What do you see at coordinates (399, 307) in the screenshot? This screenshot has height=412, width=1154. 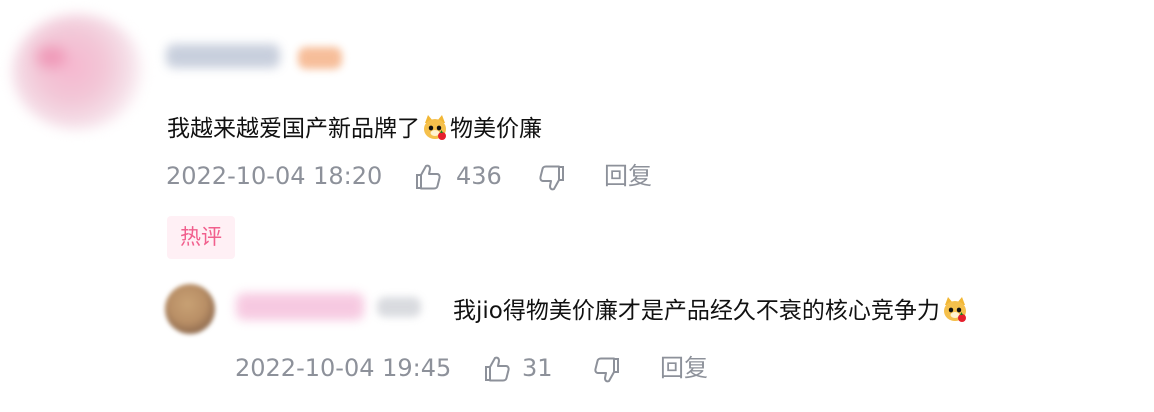 I see `reply-user-level-badge` at bounding box center [399, 307].